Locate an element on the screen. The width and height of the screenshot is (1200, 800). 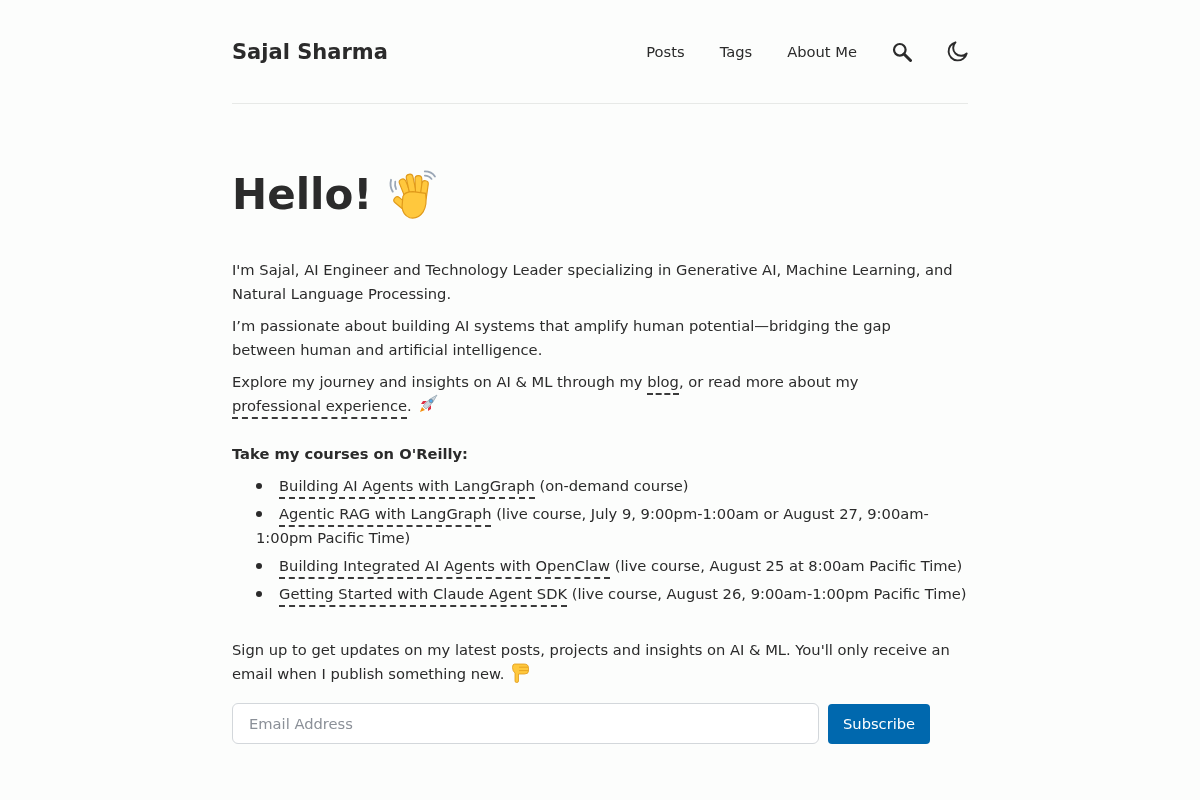
rocket-icon is located at coordinates (427, 404).